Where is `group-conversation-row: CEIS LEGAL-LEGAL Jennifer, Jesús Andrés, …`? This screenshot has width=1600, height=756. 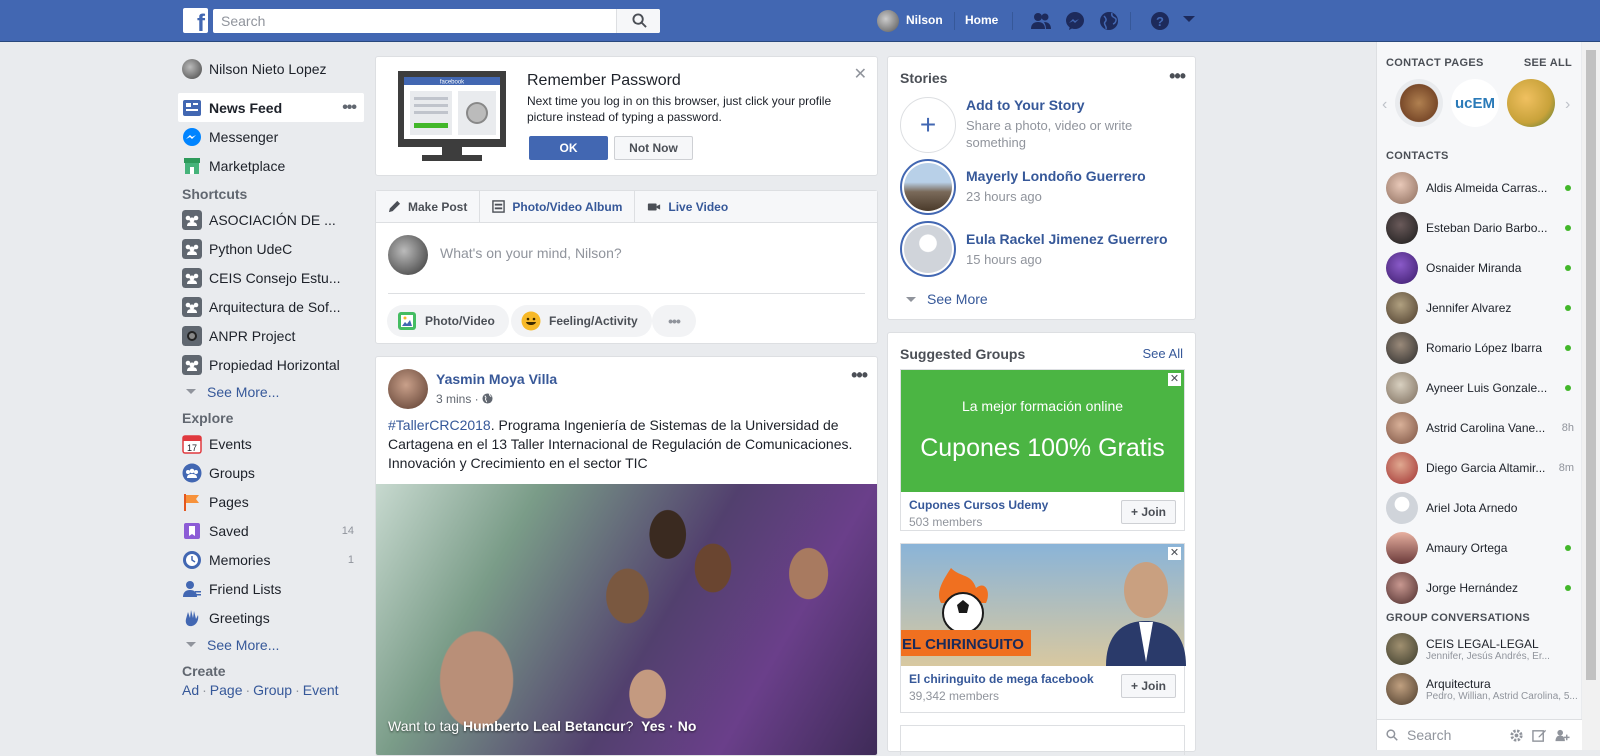 group-conversation-row: CEIS LEGAL-LEGAL Jennifer, Jesús Andrés, … is located at coordinates (1482, 649).